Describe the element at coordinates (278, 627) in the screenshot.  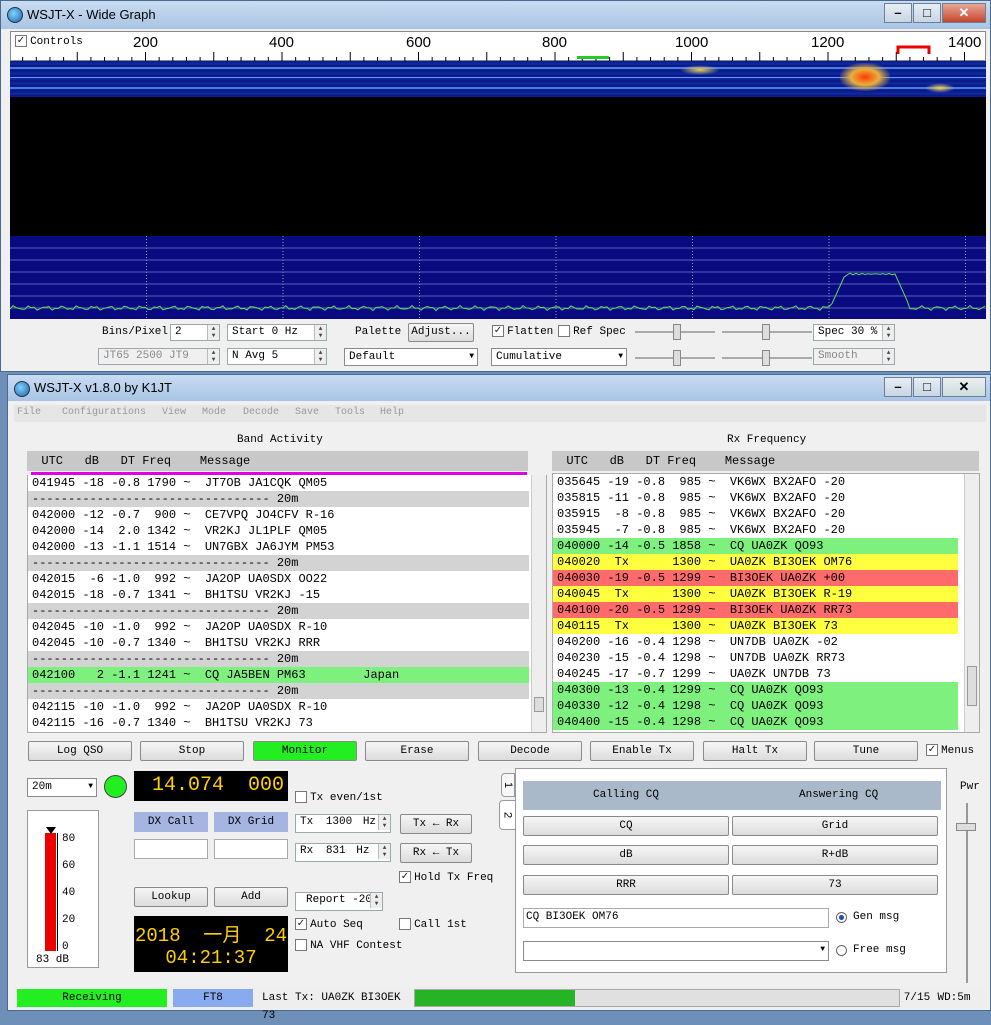
I see `band-activity-row: 042045 -10 -1.0 992 ~ JA2OP UA0SDX R-10` at that location.